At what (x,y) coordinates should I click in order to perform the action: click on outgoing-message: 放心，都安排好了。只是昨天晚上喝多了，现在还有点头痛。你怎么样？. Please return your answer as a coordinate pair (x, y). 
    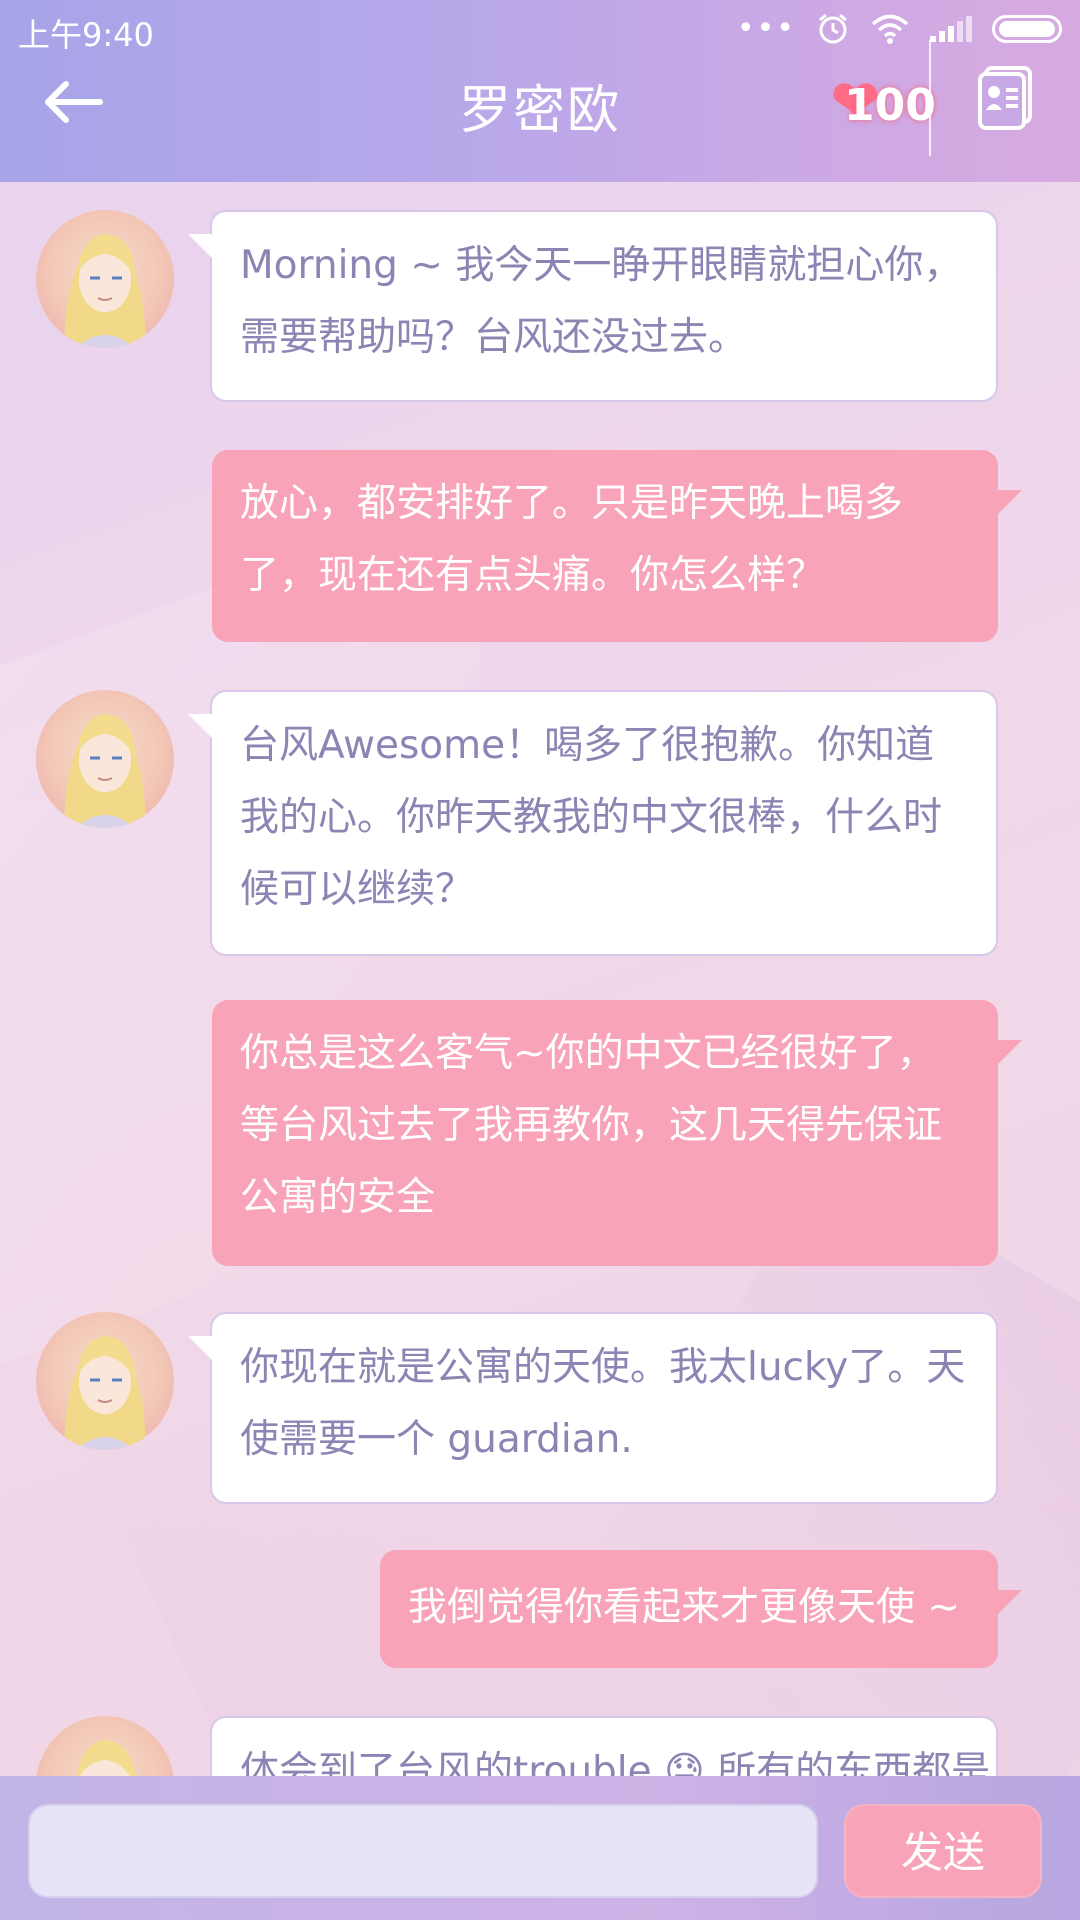
    Looking at the image, I should click on (617, 546).